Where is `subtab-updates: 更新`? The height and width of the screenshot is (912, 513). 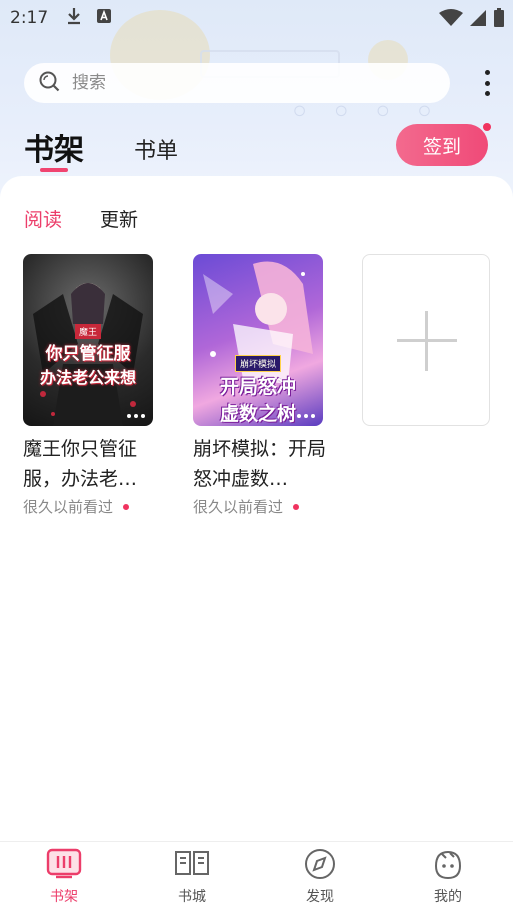 subtab-updates: 更新 is located at coordinates (119, 218).